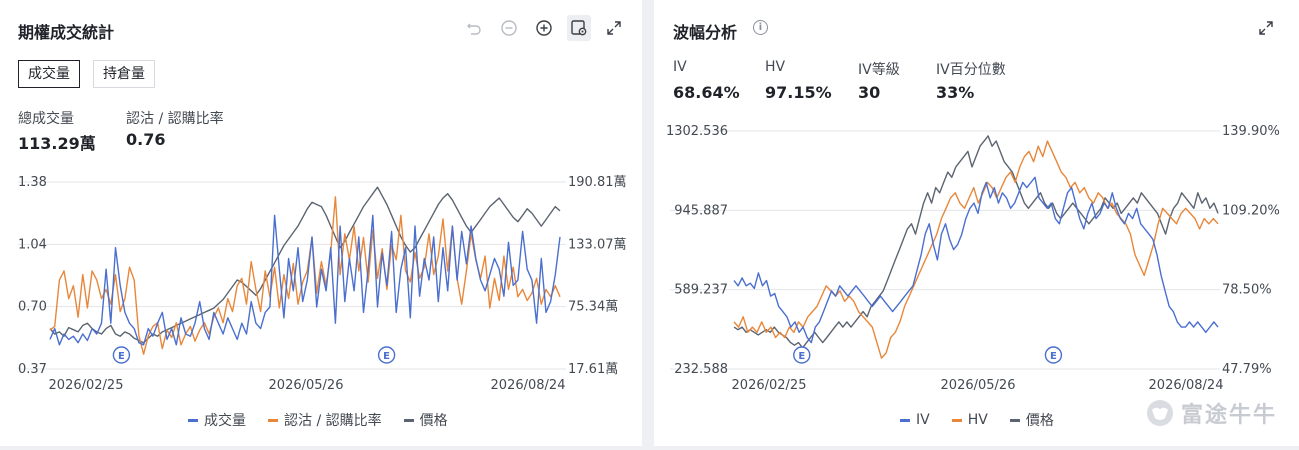  What do you see at coordinates (701, 369) in the screenshot?
I see `left-axis-tick-label: 232.588` at bounding box center [701, 369].